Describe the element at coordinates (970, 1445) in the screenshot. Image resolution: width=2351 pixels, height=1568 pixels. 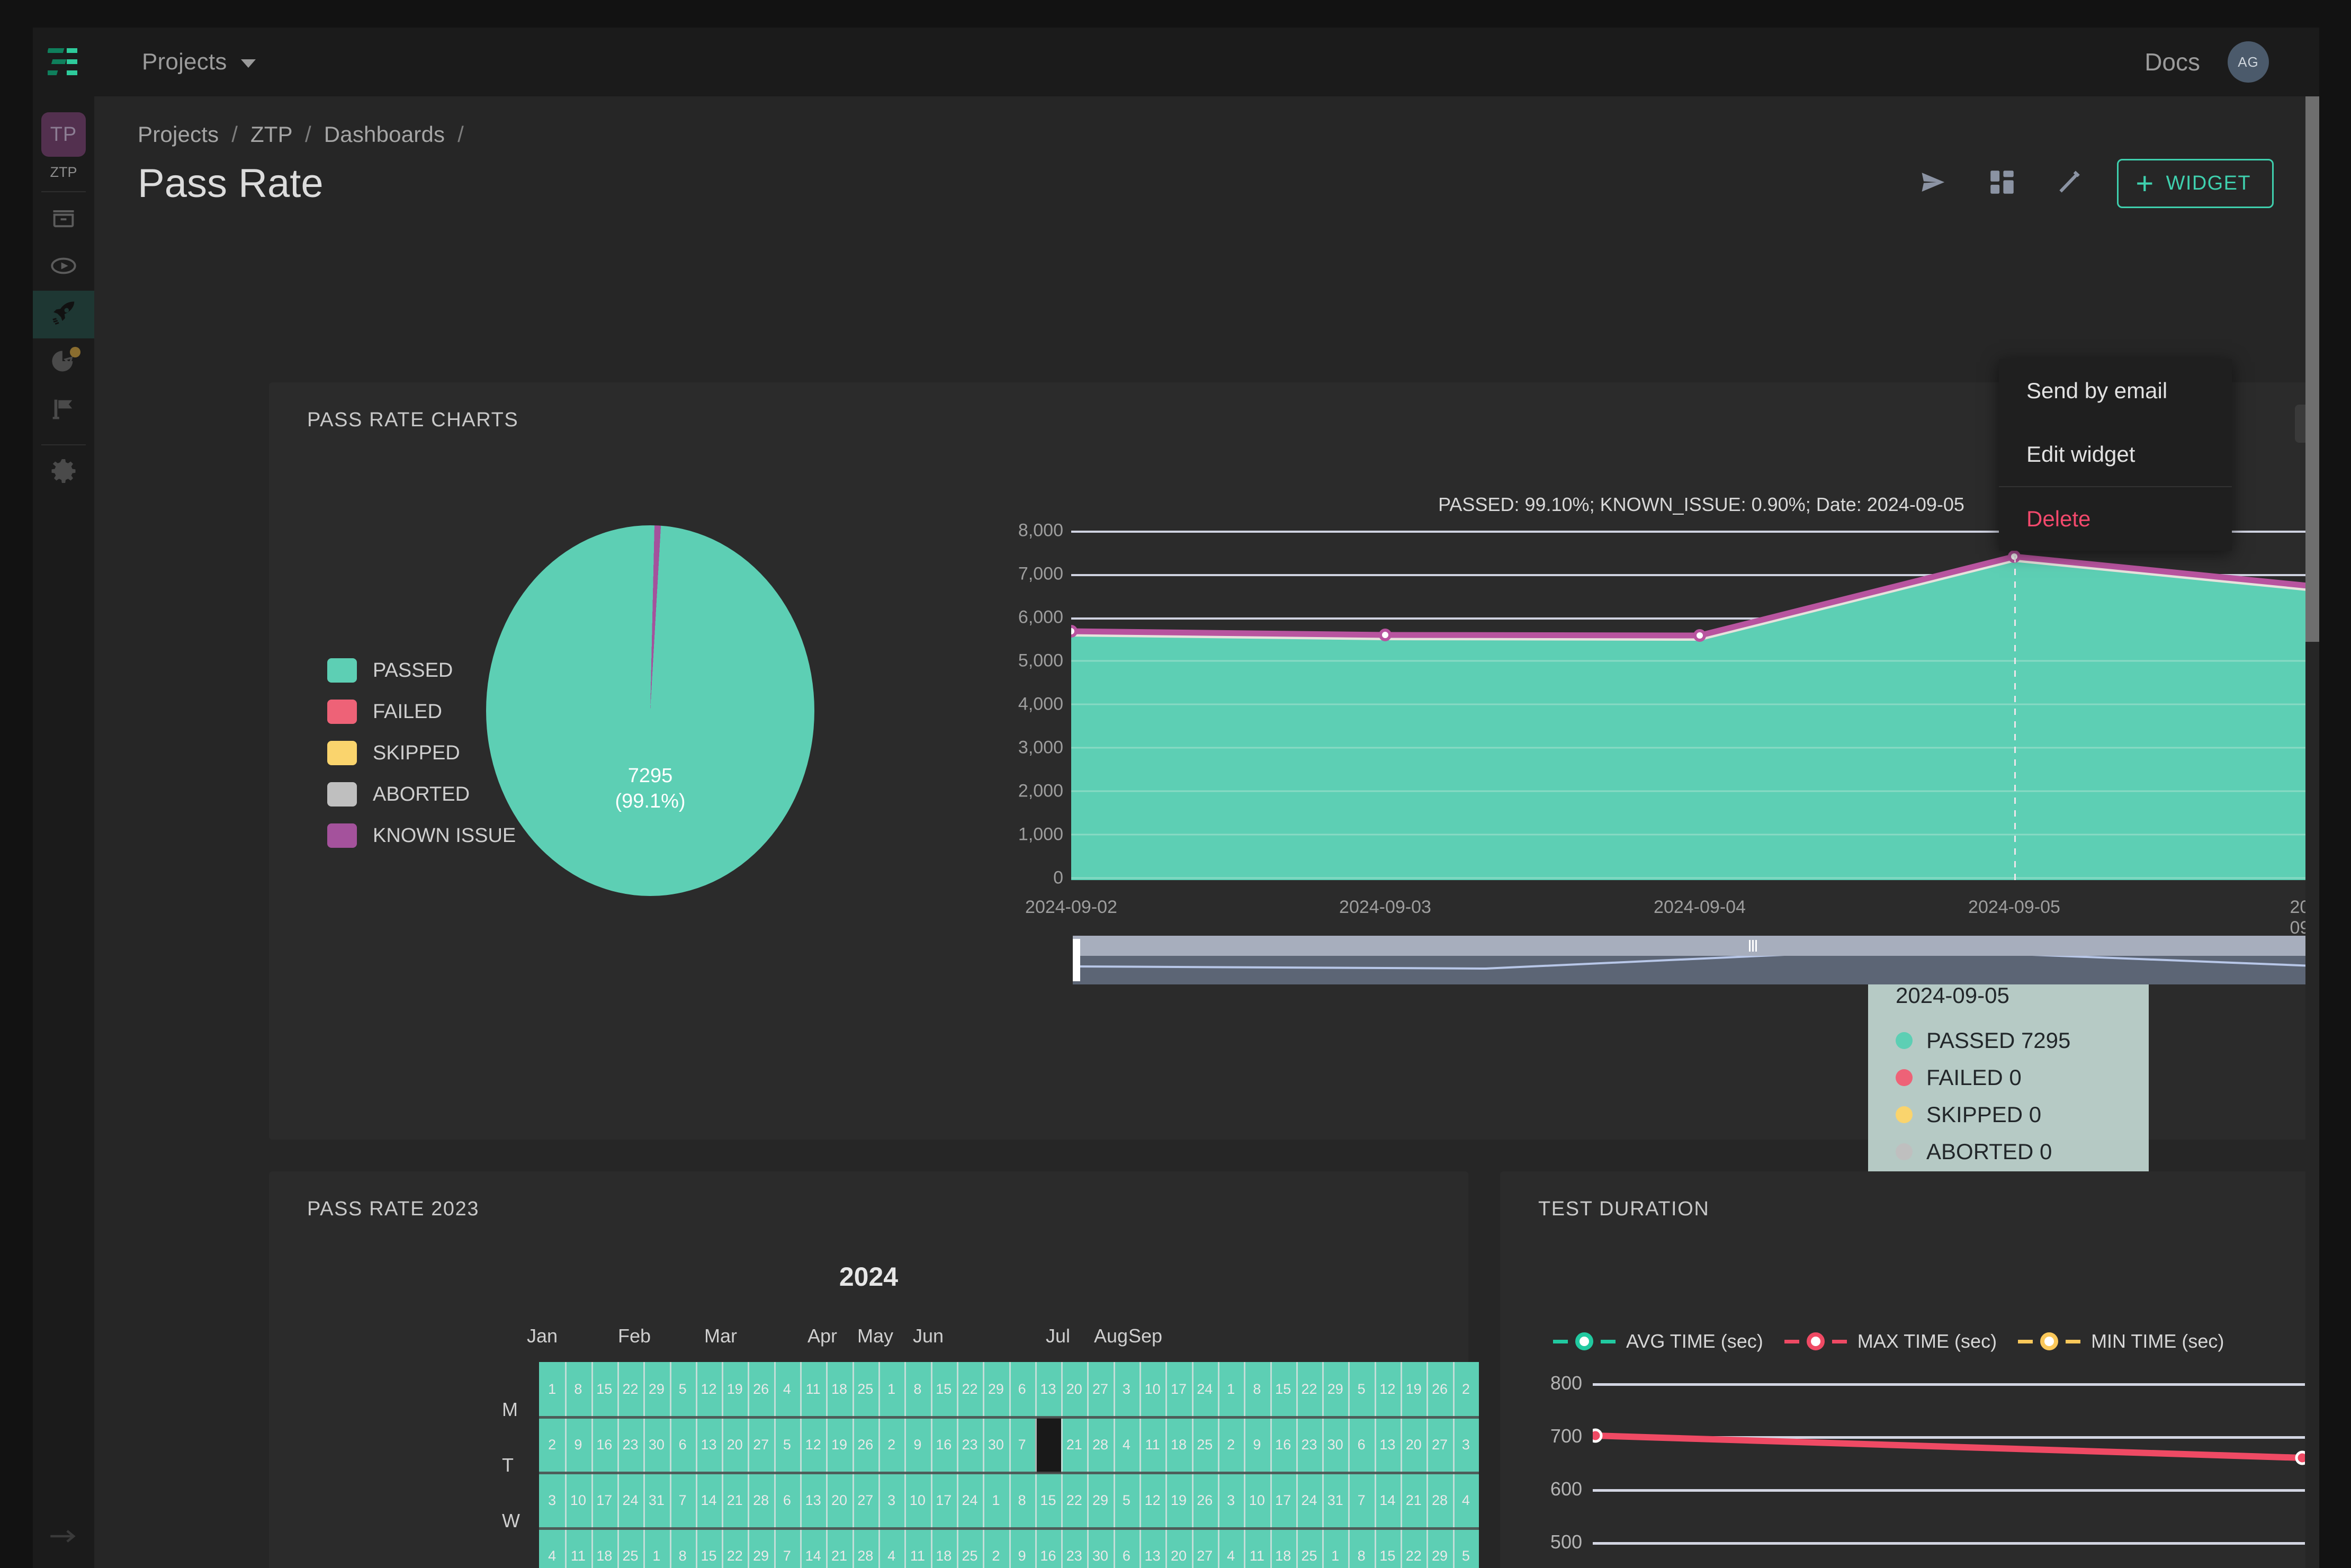
I see `calendar-cell: 23` at that location.